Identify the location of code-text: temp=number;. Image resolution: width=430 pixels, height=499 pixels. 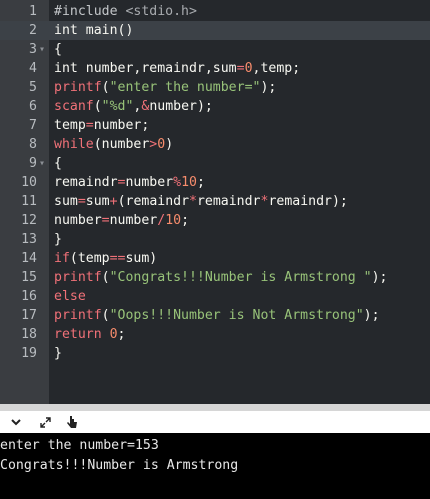
(101, 125).